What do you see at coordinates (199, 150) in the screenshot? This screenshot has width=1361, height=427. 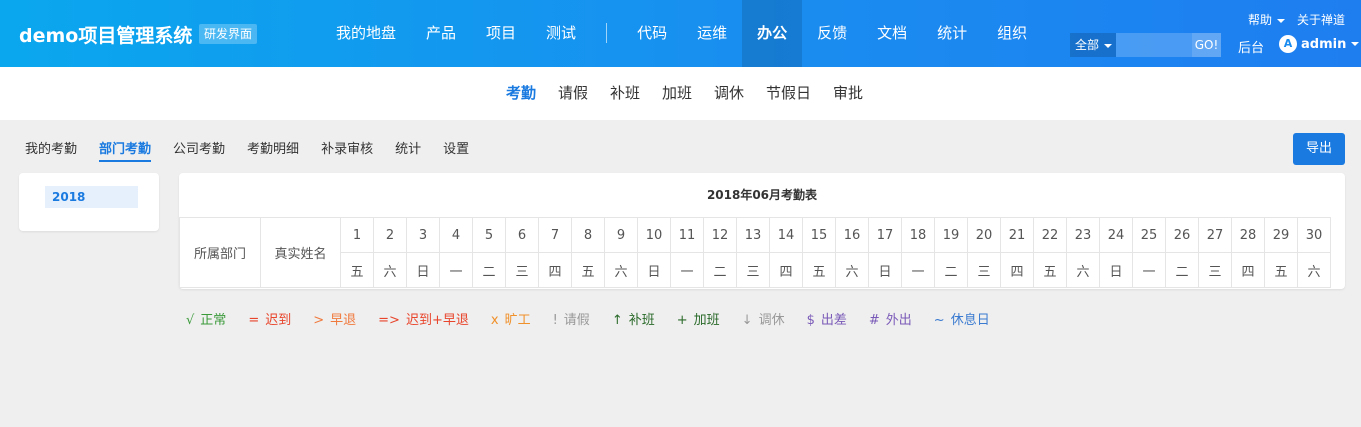 I see `tab-item: 公司考勤` at bounding box center [199, 150].